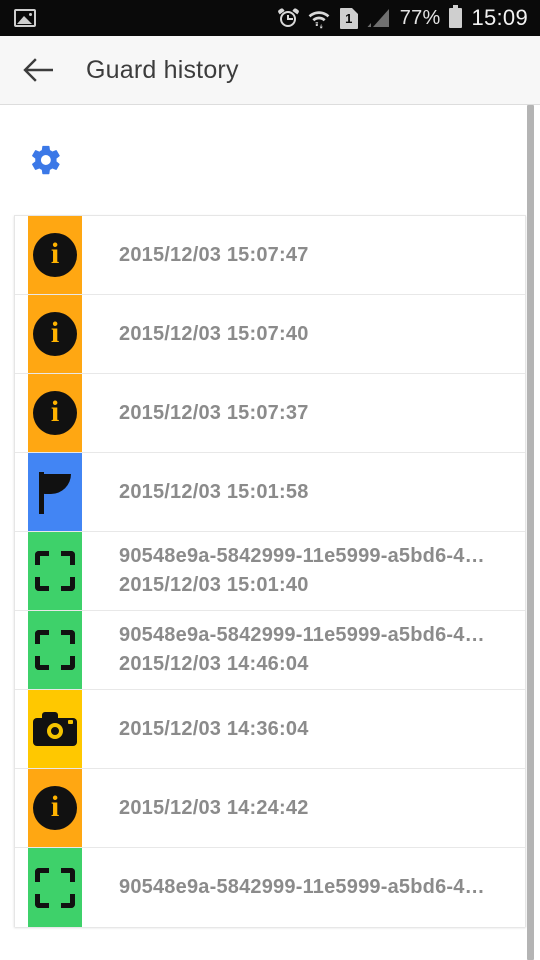 This screenshot has width=540, height=960. I want to click on cellular-signal-icon, so click(378, 17).